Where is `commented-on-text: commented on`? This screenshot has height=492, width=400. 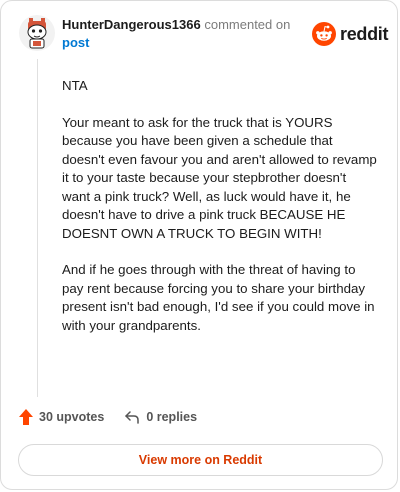 commented-on-text: commented on is located at coordinates (247, 24).